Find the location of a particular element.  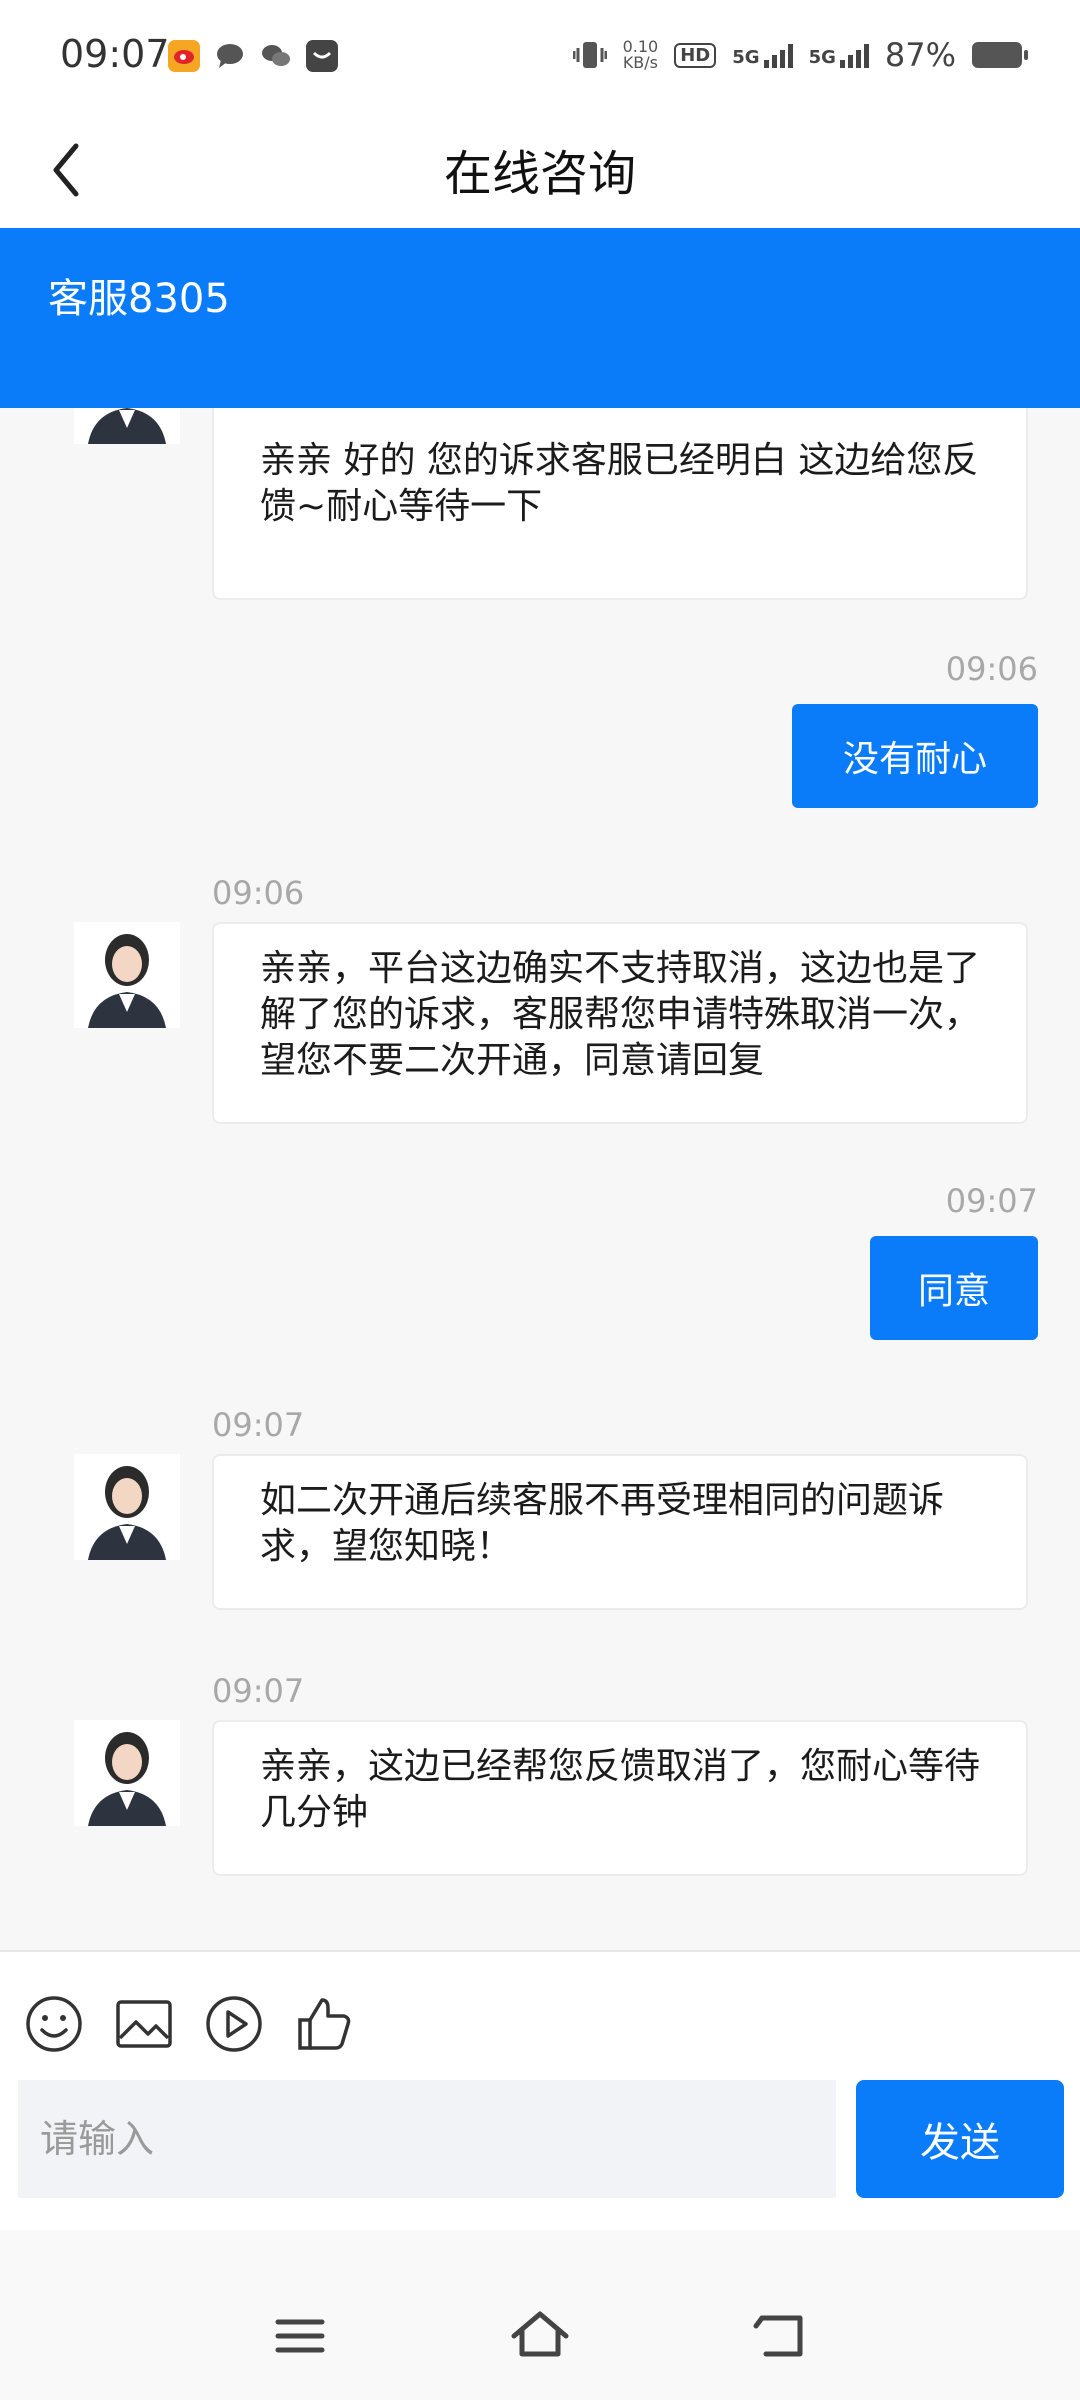

signal-sim2: 5G is located at coordinates (839, 55).